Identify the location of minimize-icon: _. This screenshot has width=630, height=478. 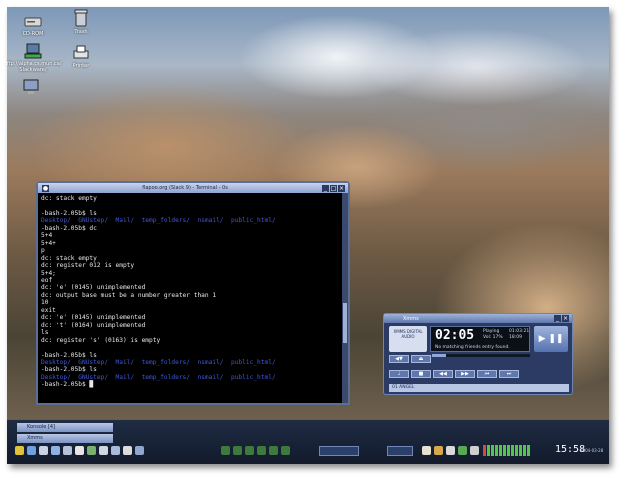
(325, 188).